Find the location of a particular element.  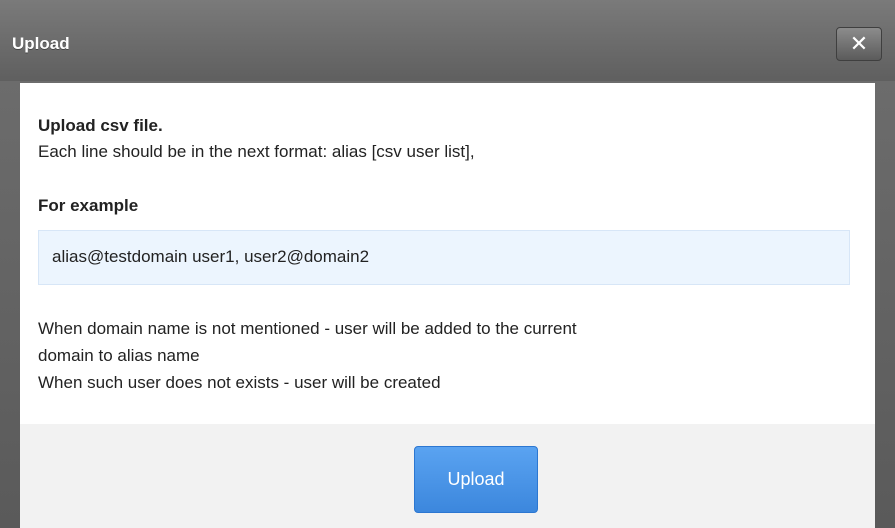

close-icon: ✕ is located at coordinates (859, 43).